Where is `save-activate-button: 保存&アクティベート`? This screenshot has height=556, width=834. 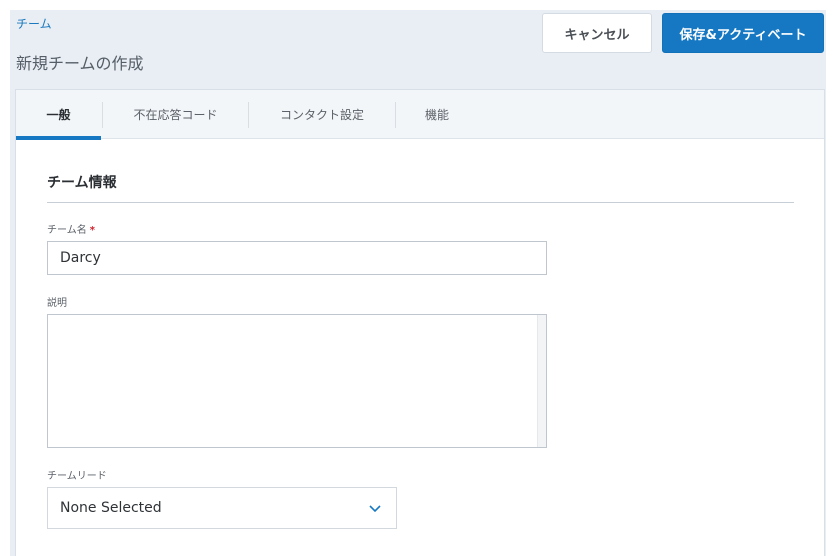
save-activate-button: 保存&アクティベート is located at coordinates (743, 33).